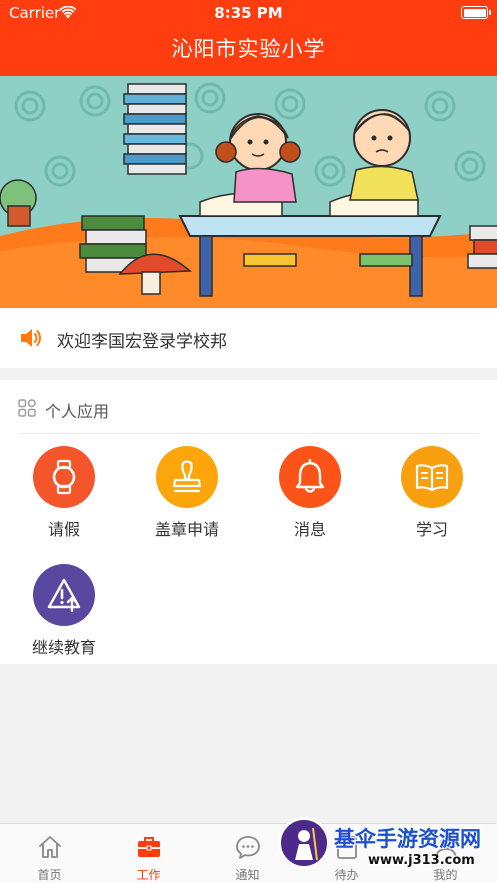 The image size is (497, 883). What do you see at coordinates (248, 49) in the screenshot?
I see `page-title: 沁阳市实验小学` at bounding box center [248, 49].